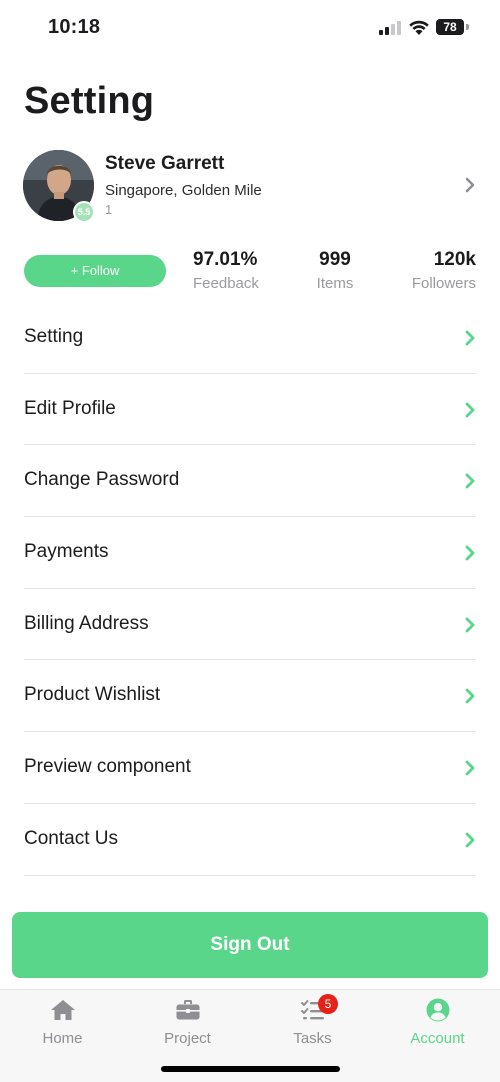 Image resolution: width=500 pixels, height=1082 pixels. I want to click on menu-item-label: Preview component, so click(107, 767).